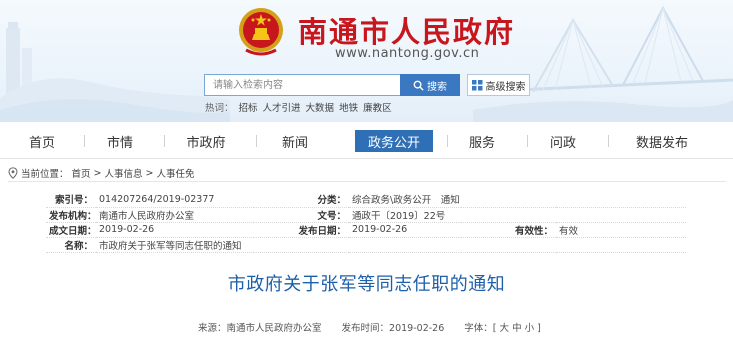 The width and height of the screenshot is (733, 340). I want to click on published-date-label: 发布日期：, so click(301, 230).